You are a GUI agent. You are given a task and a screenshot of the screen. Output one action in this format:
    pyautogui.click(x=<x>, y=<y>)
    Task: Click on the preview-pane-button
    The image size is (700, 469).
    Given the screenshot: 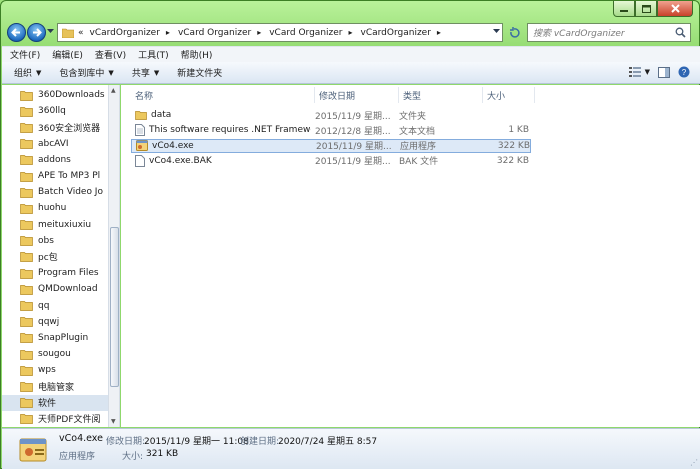 What is the action you would take?
    pyautogui.click(x=664, y=72)
    